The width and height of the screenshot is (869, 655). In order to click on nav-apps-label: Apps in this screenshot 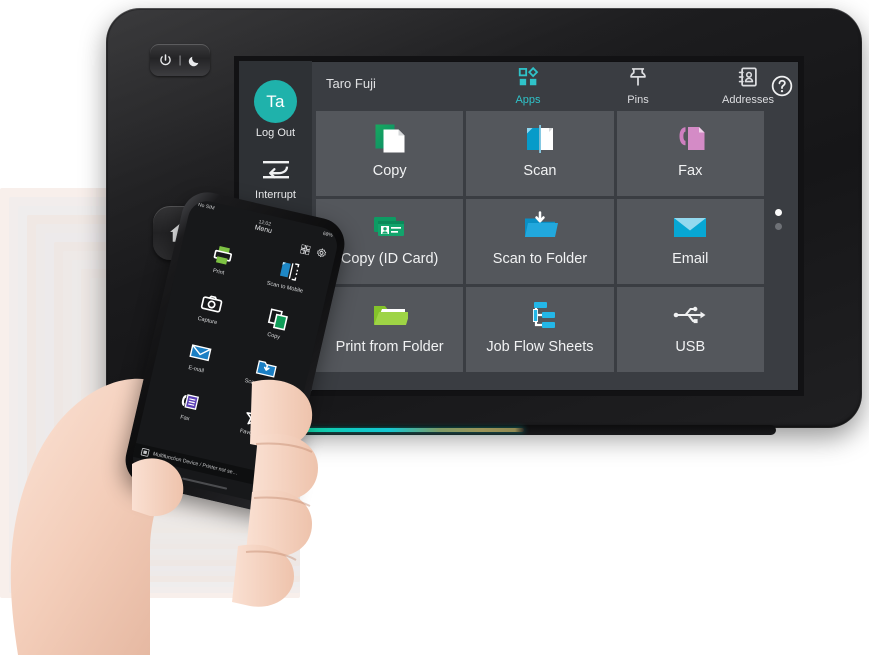, I will do `click(528, 100)`.